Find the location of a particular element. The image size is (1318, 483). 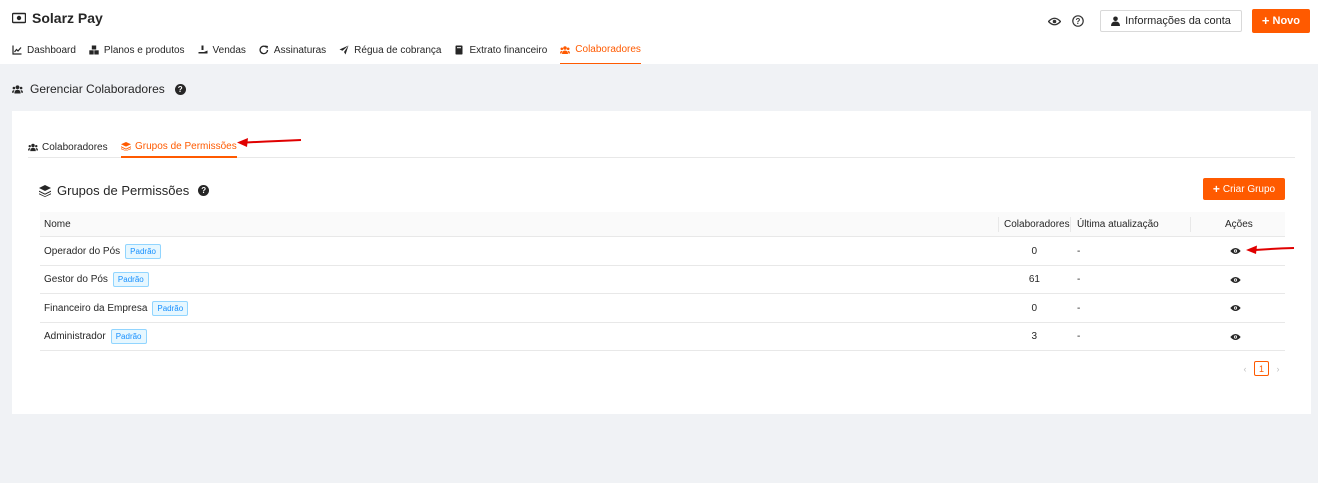

collaborator-count: 61 is located at coordinates (1034, 279).